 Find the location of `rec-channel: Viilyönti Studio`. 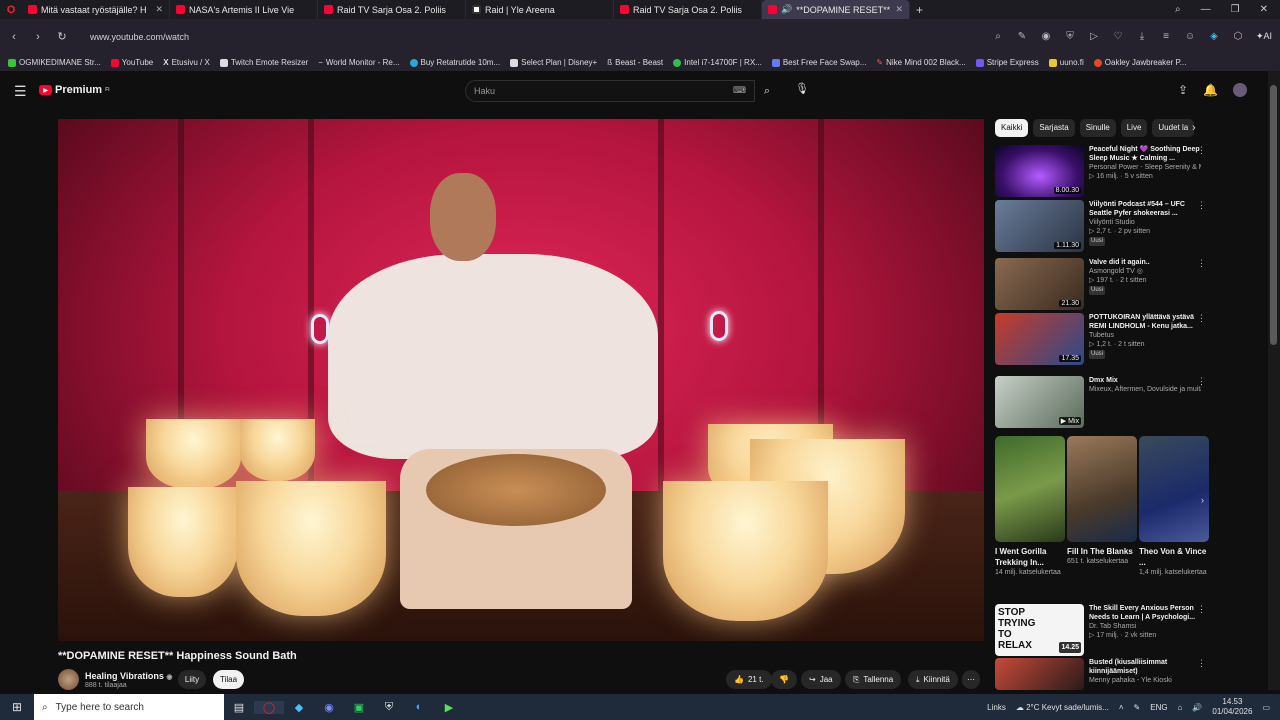

rec-channel: Viilyönti Studio is located at coordinates (1145, 222).